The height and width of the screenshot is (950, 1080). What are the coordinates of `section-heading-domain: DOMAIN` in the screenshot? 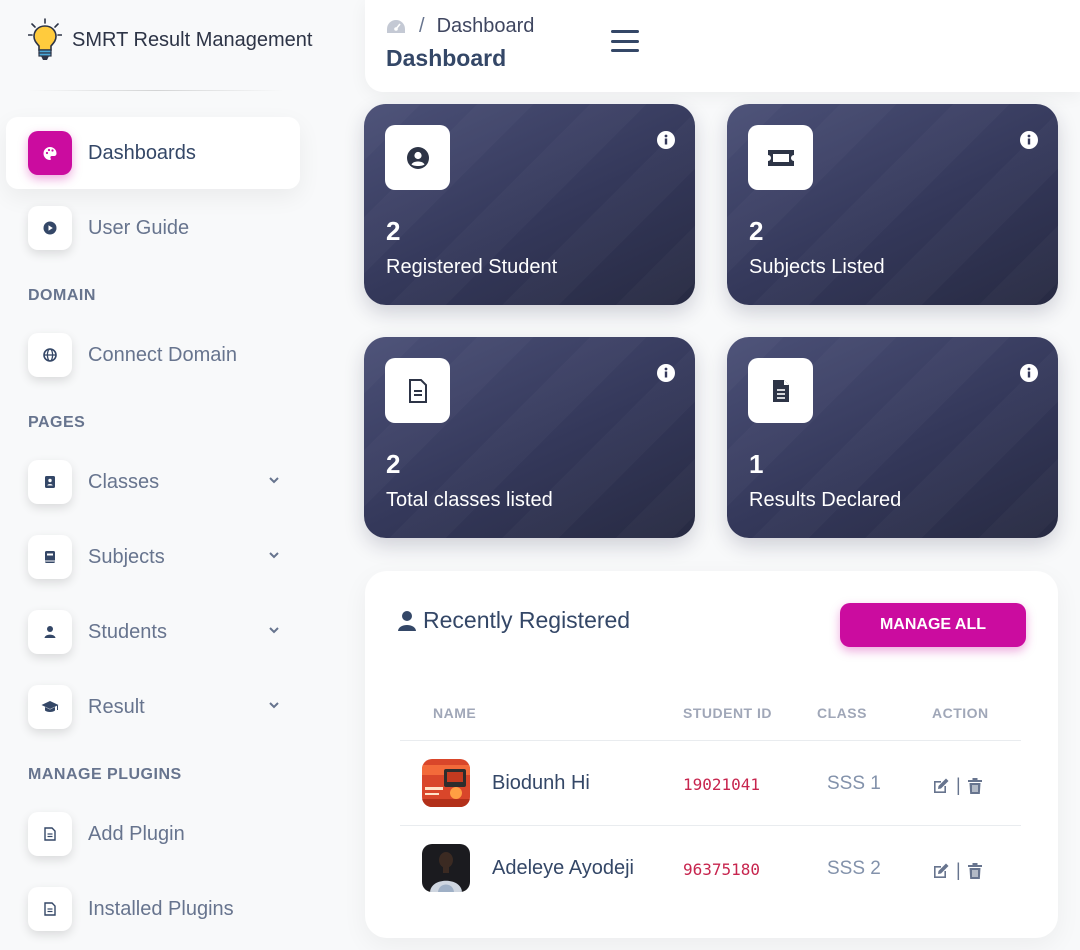 It's located at (62, 295).